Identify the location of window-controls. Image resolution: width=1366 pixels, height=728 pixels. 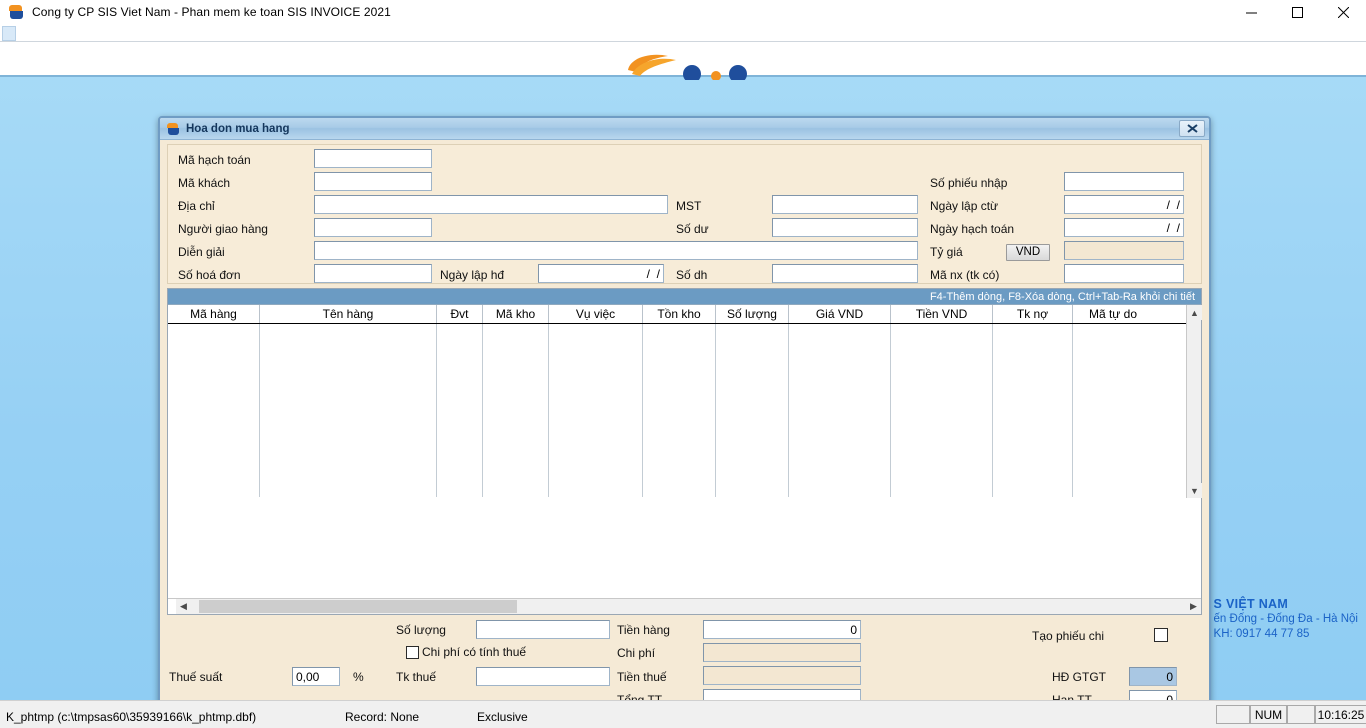
(1297, 12).